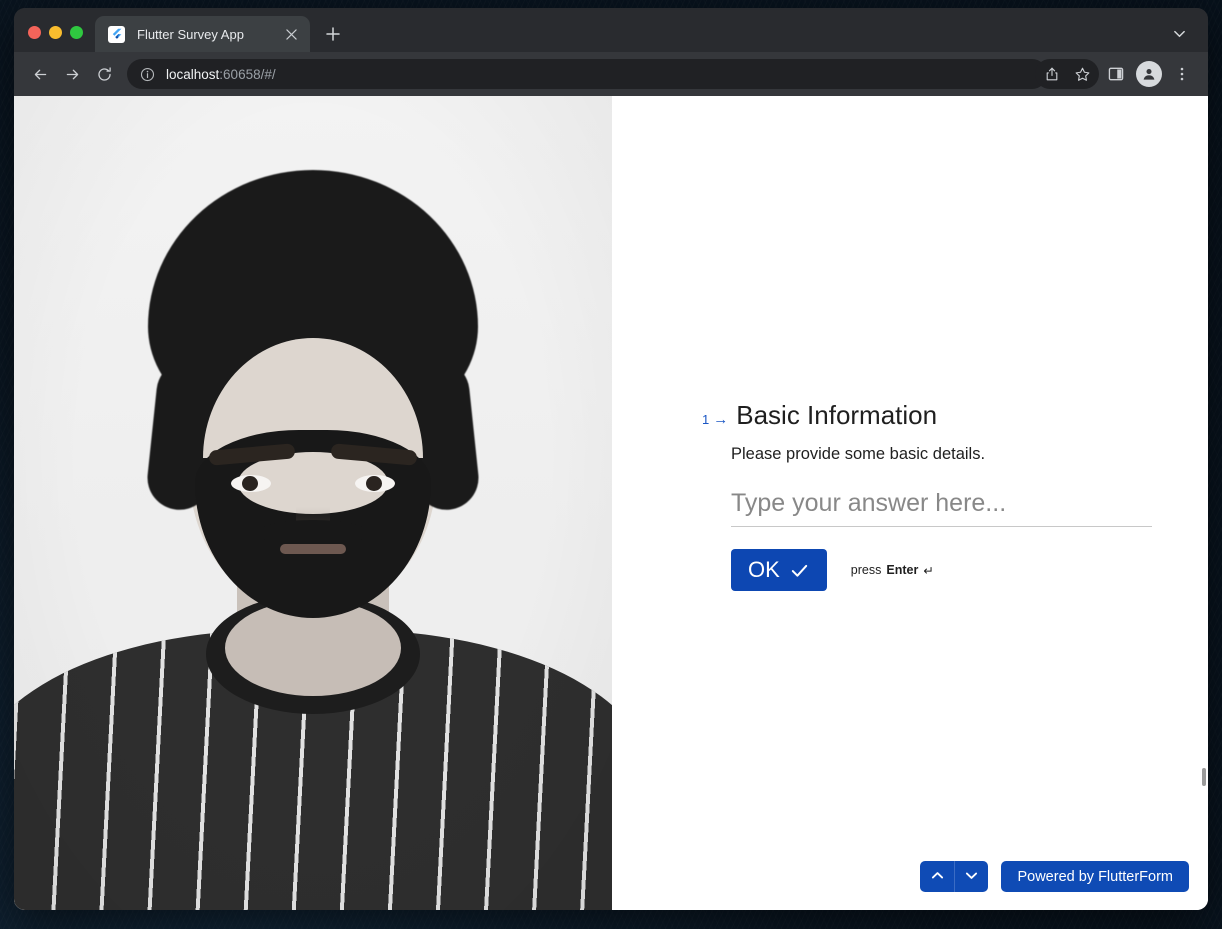 This screenshot has height=929, width=1222. Describe the element at coordinates (34, 32) in the screenshot. I see `close-window-button` at that location.